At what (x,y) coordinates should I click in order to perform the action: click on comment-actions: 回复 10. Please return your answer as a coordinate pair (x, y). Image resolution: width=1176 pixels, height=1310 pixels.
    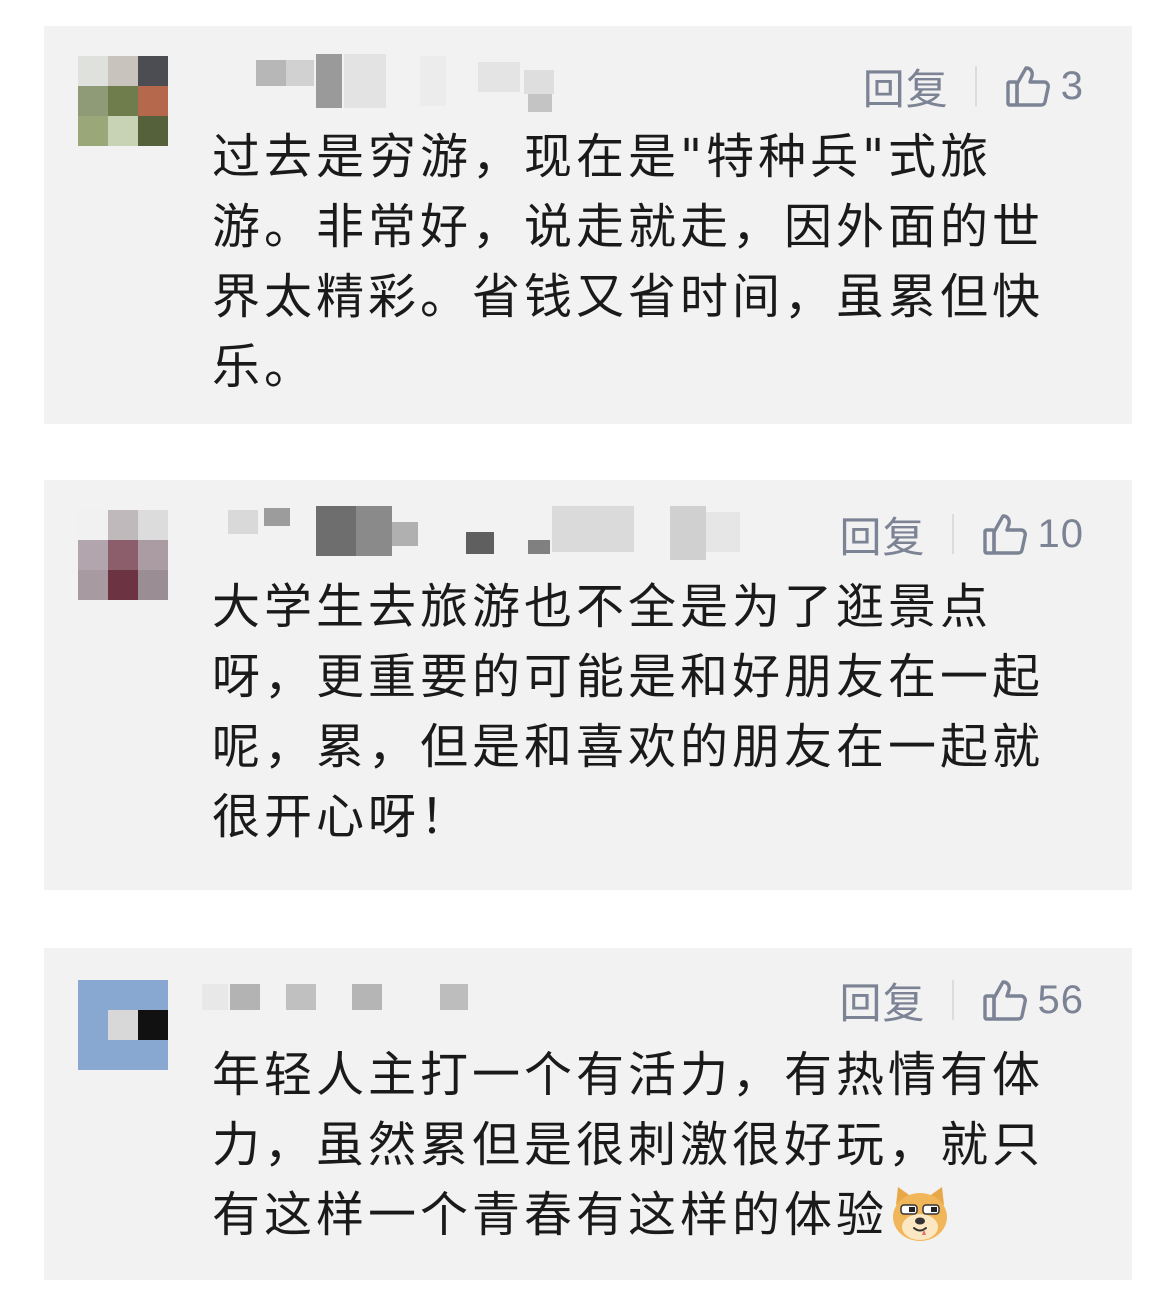
    Looking at the image, I should click on (961, 534).